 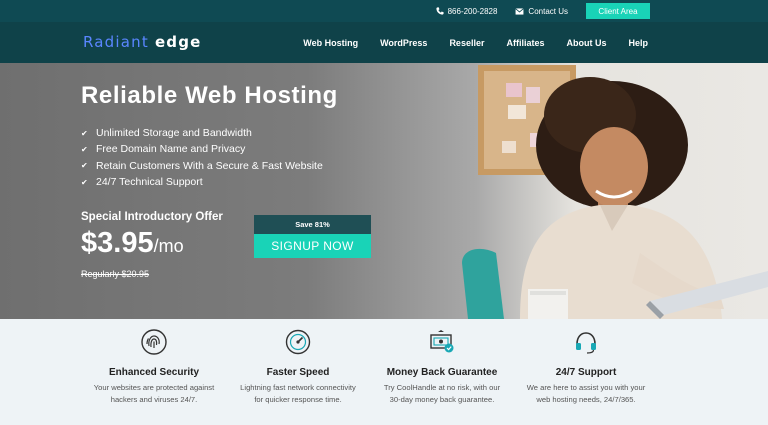 I want to click on feature-desc-line1: We are here to assist you with your, so click(x=586, y=387).